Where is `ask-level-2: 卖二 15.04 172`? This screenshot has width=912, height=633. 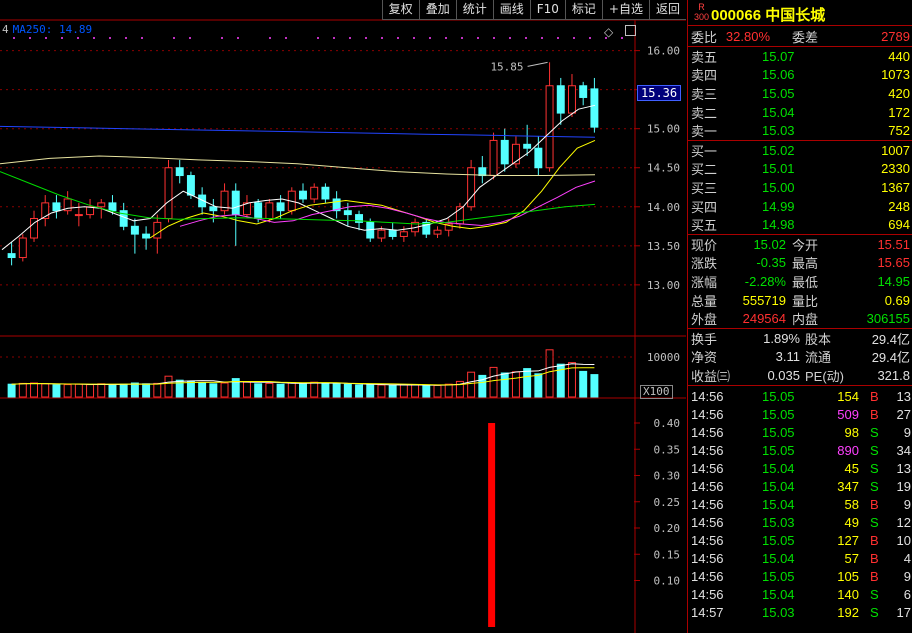 ask-level-2: 卖二 15.04 172 is located at coordinates (800, 112).